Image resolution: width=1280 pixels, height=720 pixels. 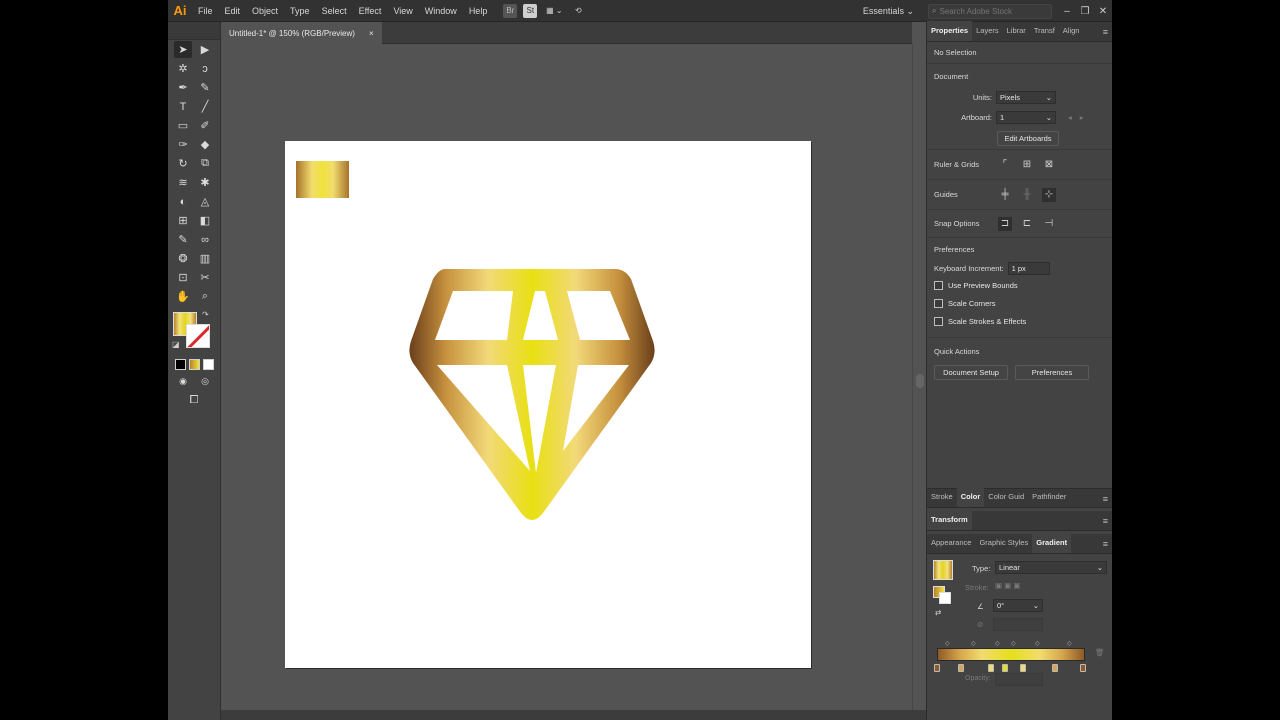 What do you see at coordinates (205, 201) in the screenshot?
I see `perspective-grid-tool-icon: ◬` at bounding box center [205, 201].